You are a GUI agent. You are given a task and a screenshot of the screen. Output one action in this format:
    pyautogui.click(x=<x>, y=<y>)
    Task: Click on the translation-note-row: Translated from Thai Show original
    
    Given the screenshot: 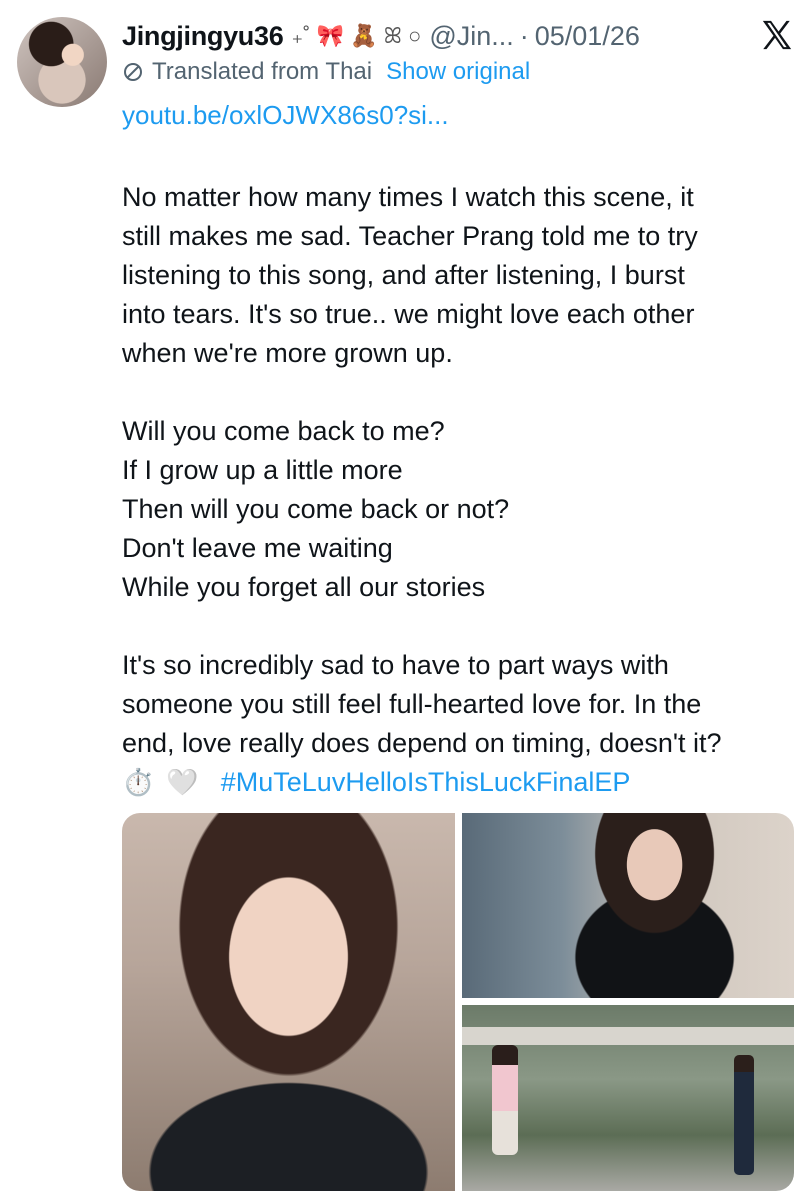 What is the action you would take?
    pyautogui.click(x=326, y=72)
    